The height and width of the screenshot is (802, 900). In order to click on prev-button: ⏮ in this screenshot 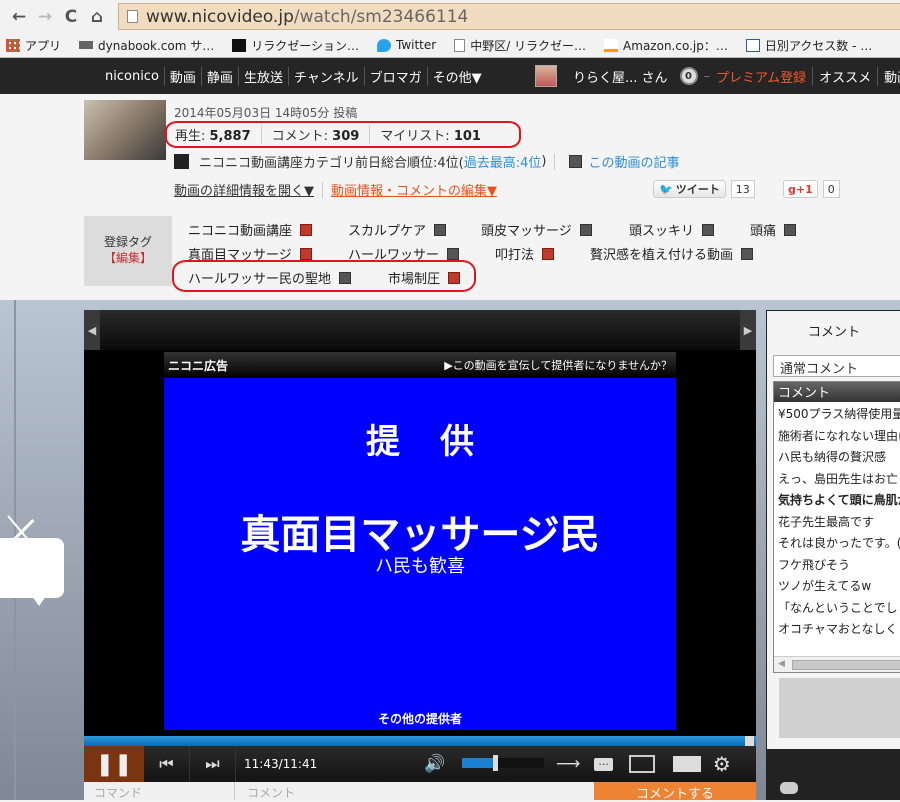, I will do `click(167, 764)`.